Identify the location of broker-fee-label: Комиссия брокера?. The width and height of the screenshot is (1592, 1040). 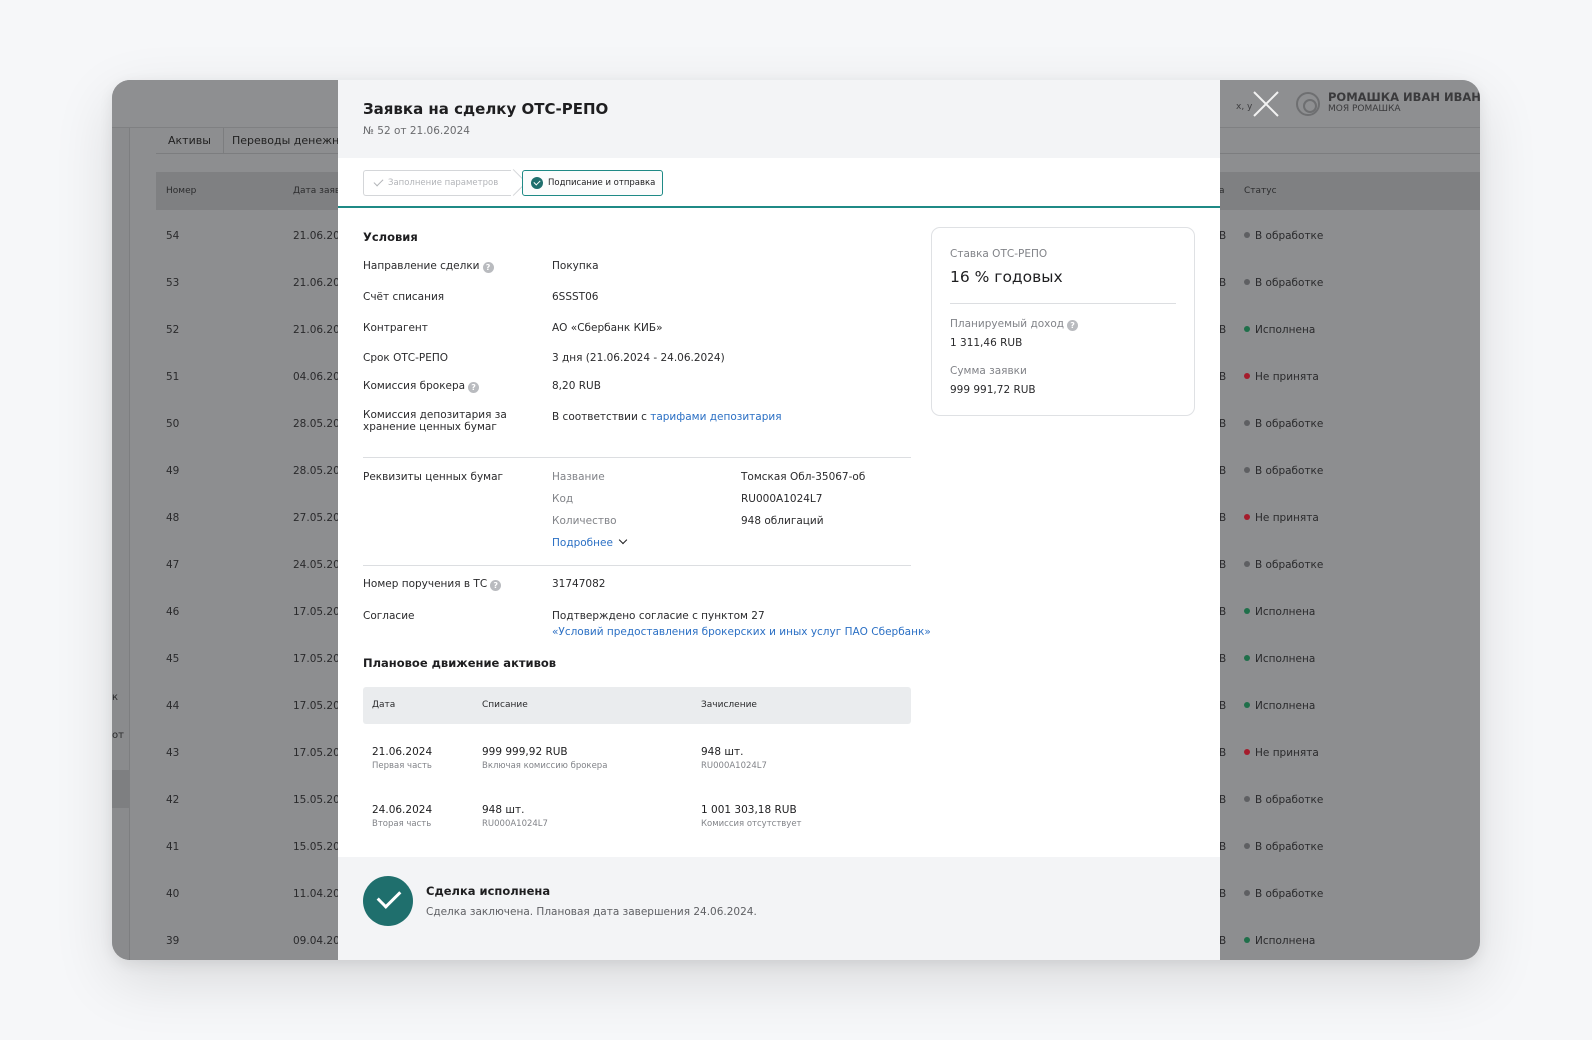
(421, 386).